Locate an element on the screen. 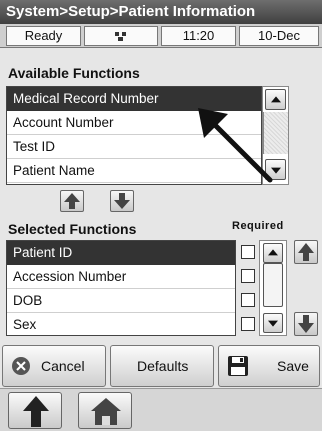 This screenshot has width=322, height=431. reorder-down-button is located at coordinates (306, 324).